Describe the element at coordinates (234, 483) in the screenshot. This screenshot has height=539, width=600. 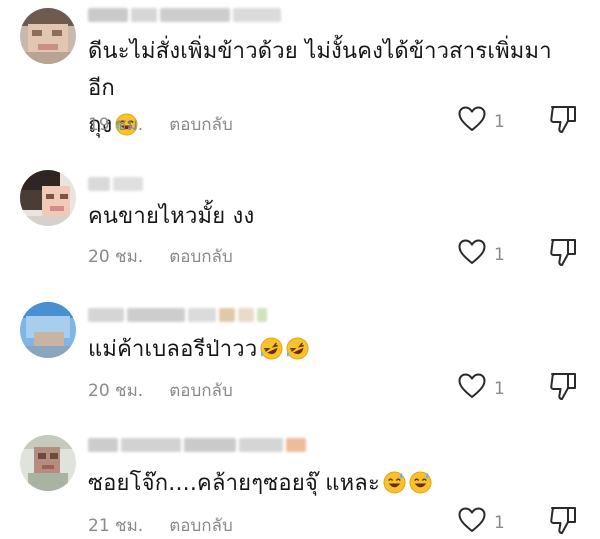
I see `comment-text-line1: ซอยโจ๊ก....คล้ายๆซอยจุ๊ แหละ` at that location.